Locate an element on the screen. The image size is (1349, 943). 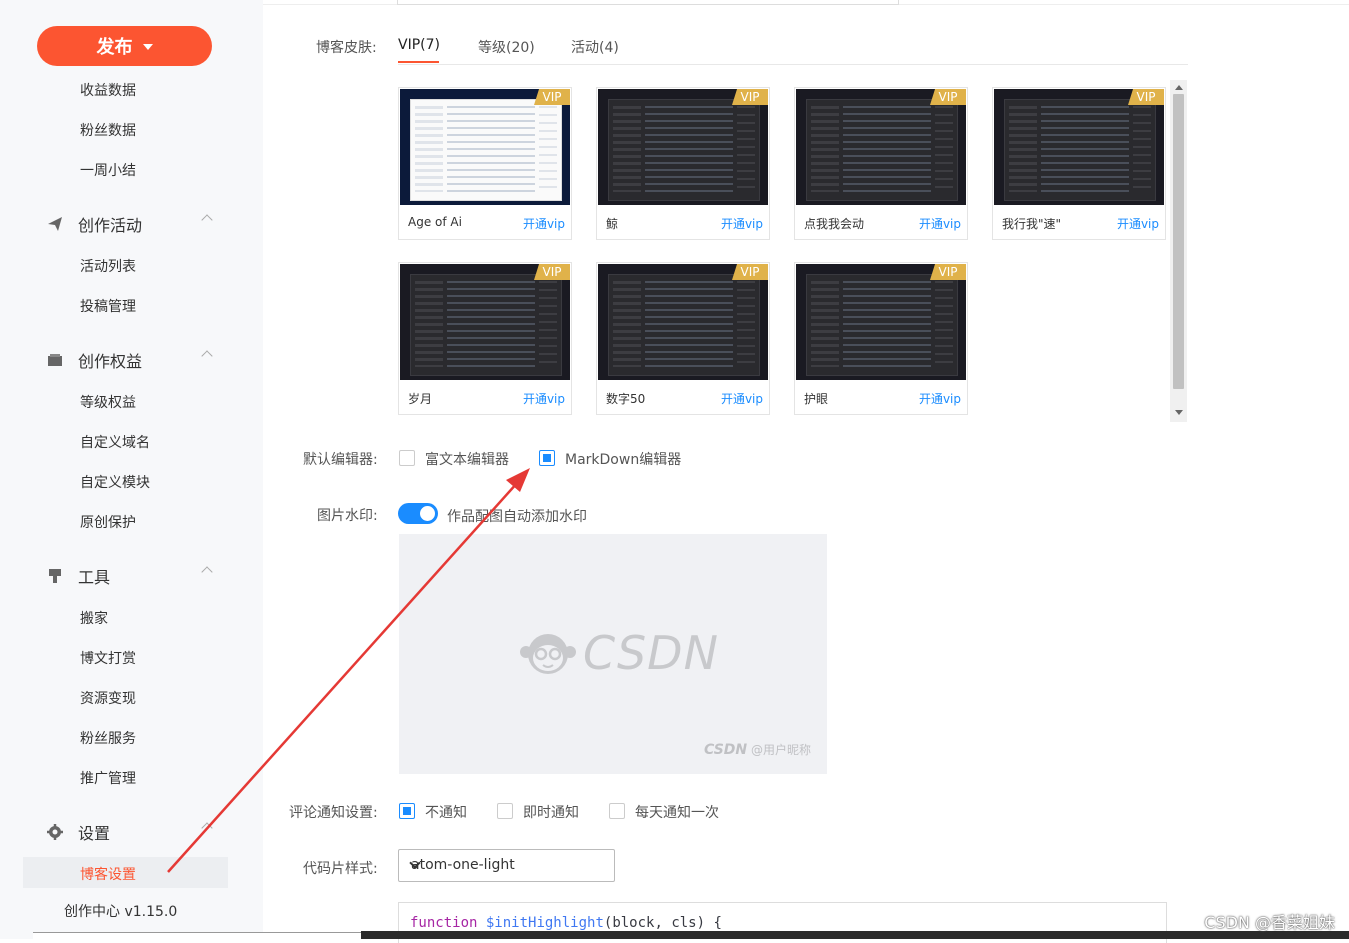
sidebar-item-promotion: 推广管理 is located at coordinates (108, 778).